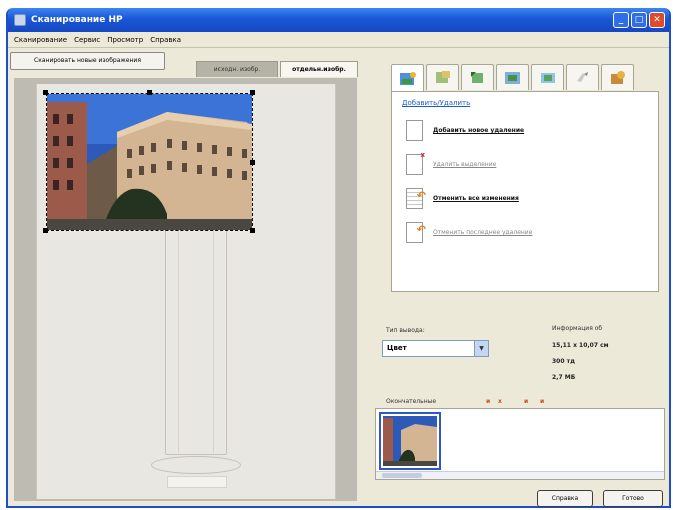  Describe the element at coordinates (252, 92) in the screenshot. I see `crop-handle-top-right` at that location.